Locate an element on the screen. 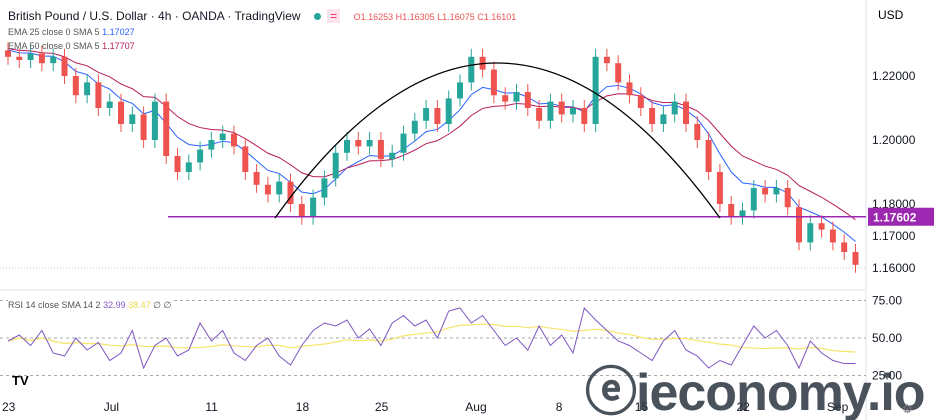 This screenshot has width=936, height=420. price-tick-label: 1.17000 is located at coordinates (894, 236).